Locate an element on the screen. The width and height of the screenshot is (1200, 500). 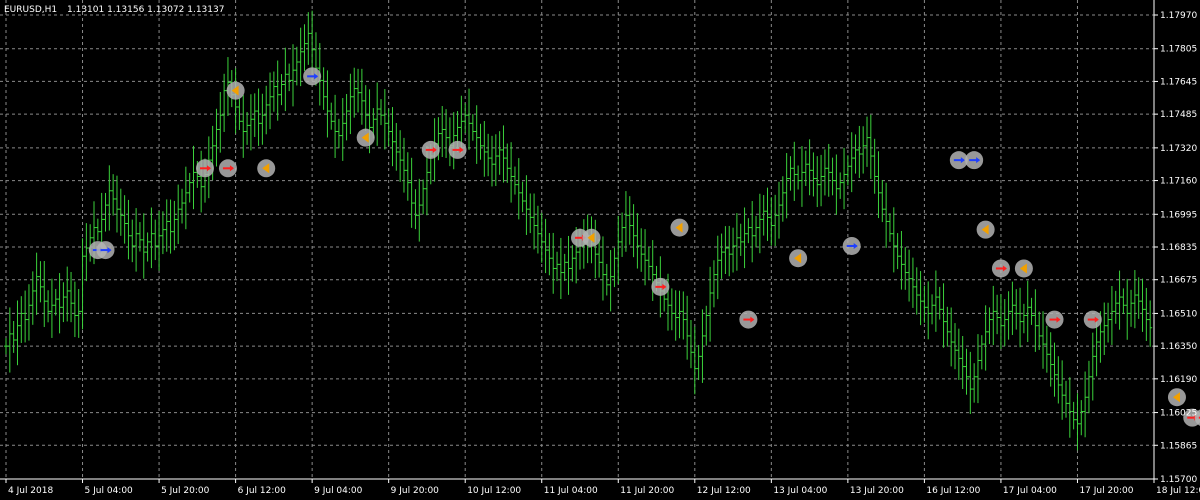
chart-title: EURUSD,H1 is located at coordinates (30, 10).